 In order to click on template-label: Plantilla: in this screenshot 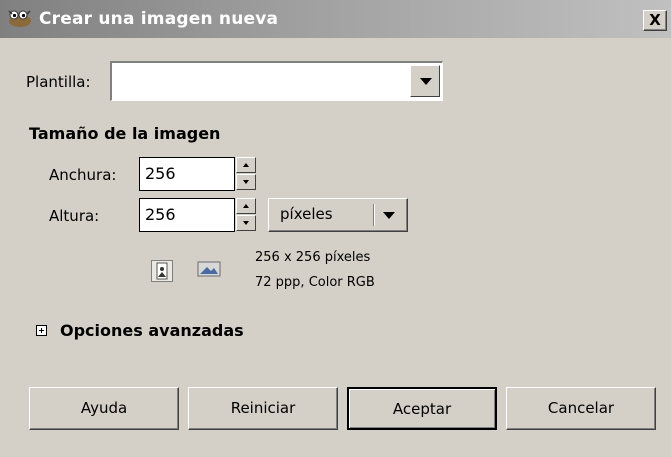, I will do `click(58, 82)`.